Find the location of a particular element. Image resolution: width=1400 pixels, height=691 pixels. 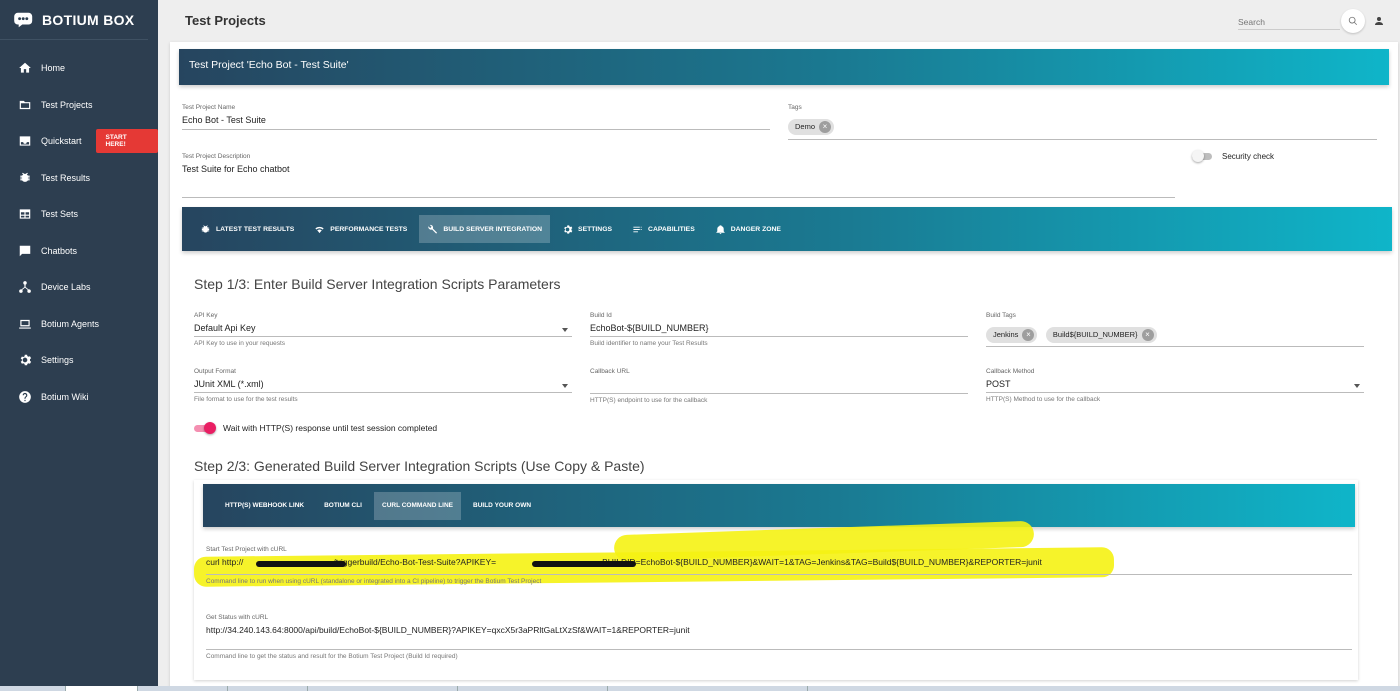

sidebar-item-label: Botium Agents is located at coordinates (70, 323).